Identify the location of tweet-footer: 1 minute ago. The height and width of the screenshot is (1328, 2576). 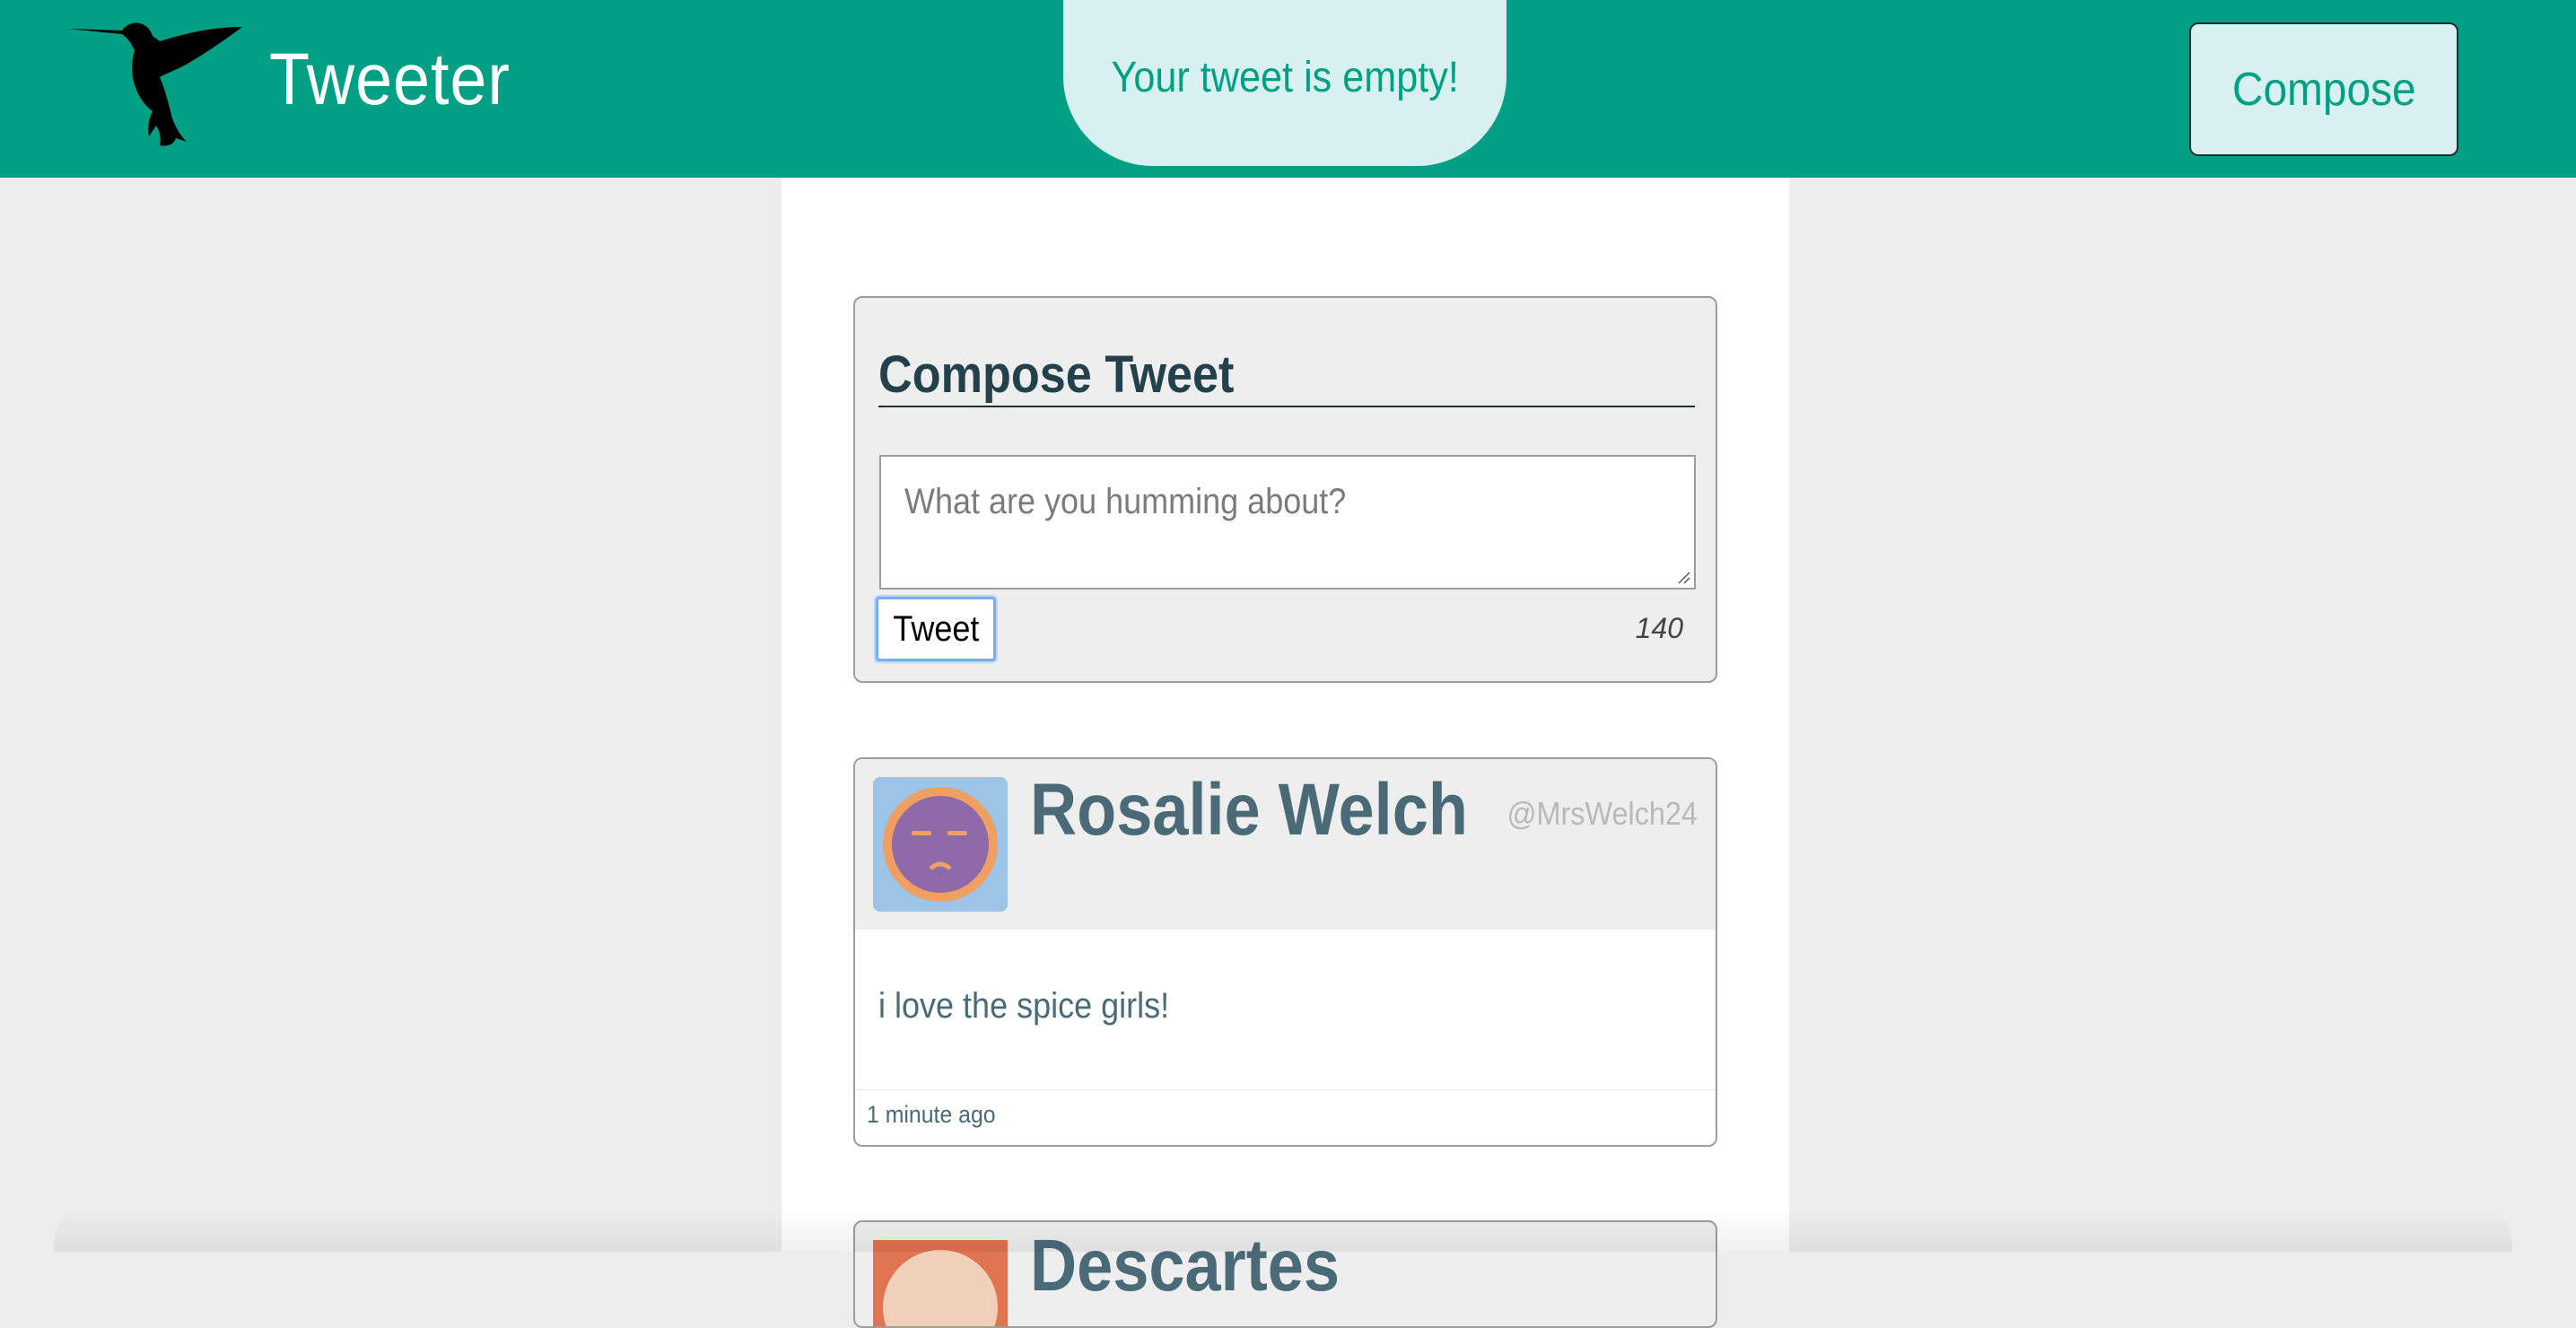
(1286, 1117).